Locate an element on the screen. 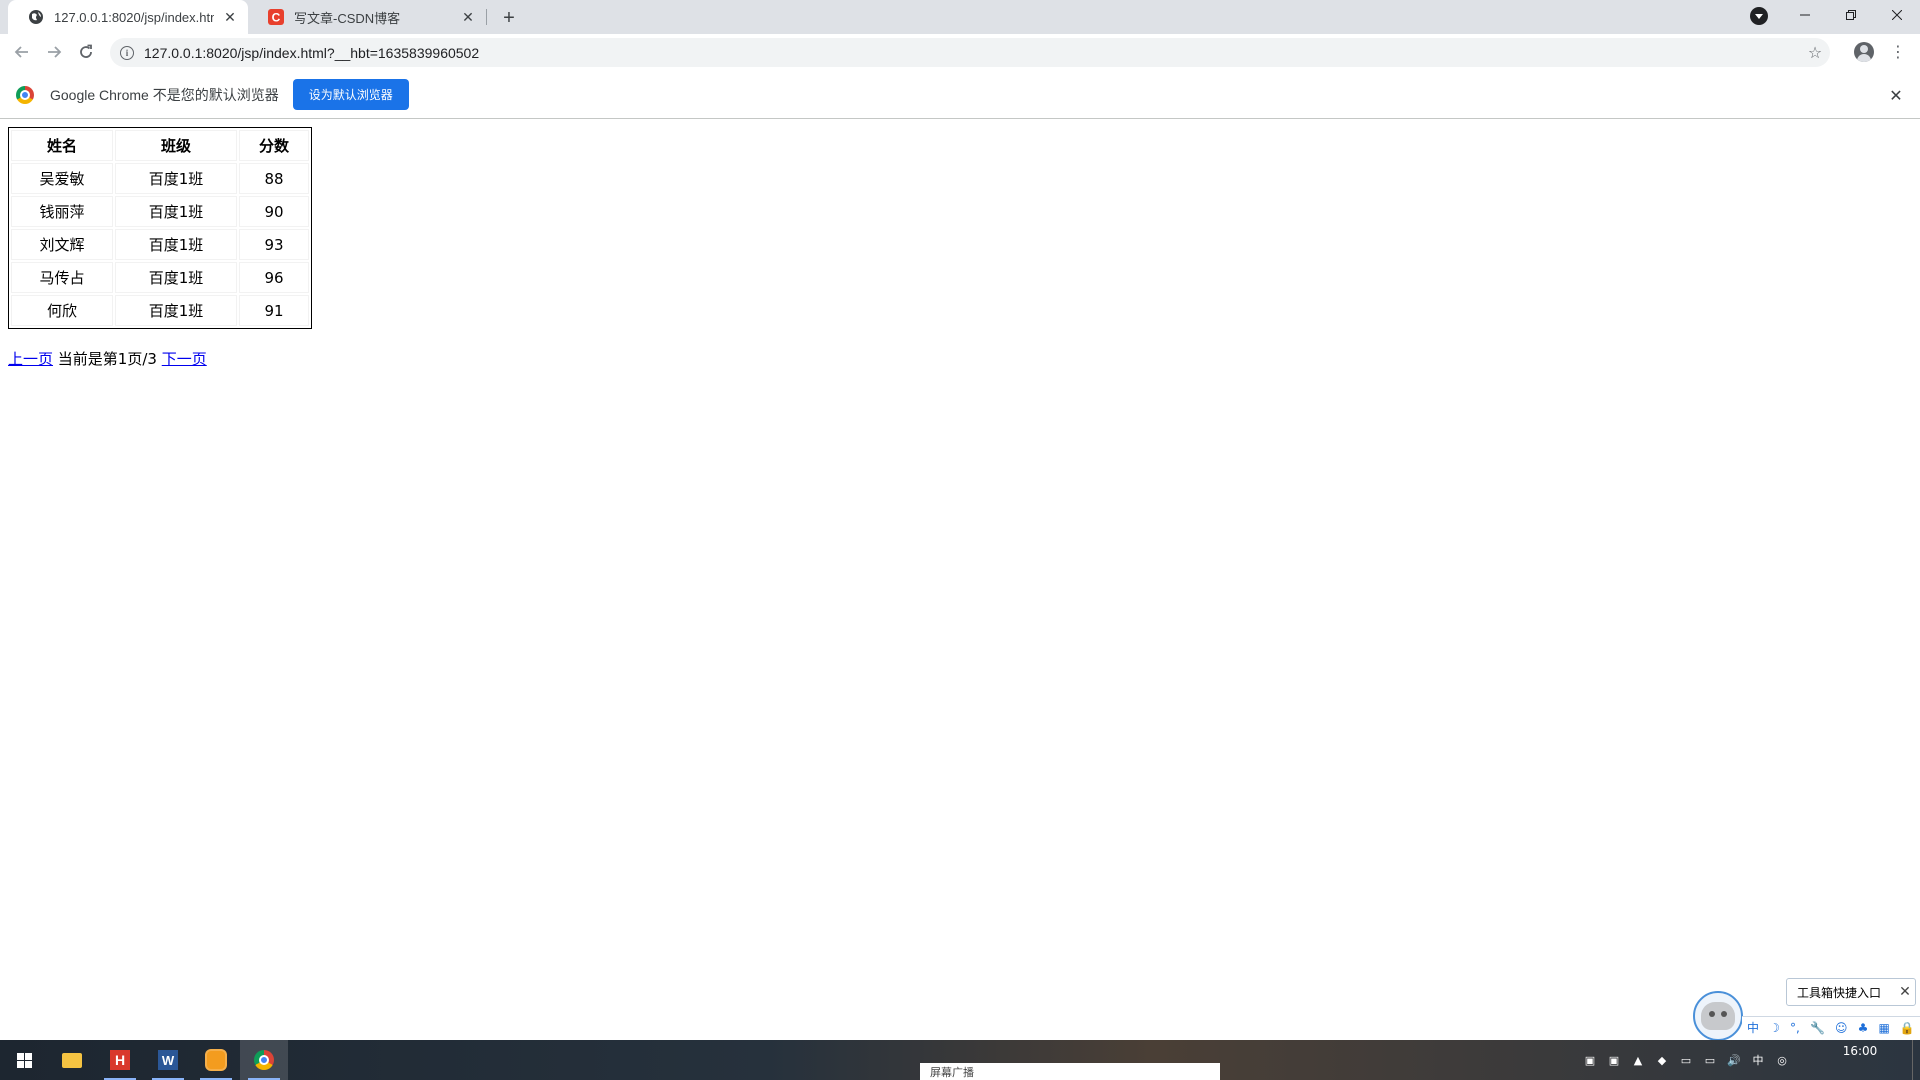 Image resolution: width=1920 pixels, height=1080 pixels. cell-score: 88 is located at coordinates (274, 178).